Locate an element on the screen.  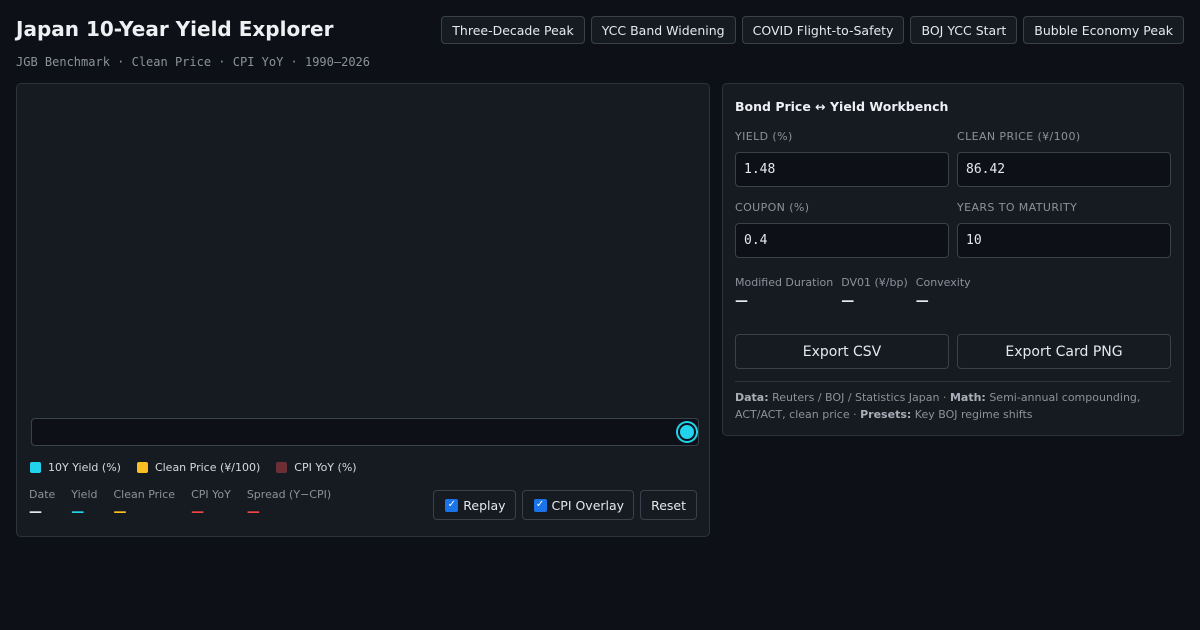
readout-yield: Yield — is located at coordinates (84, 504).